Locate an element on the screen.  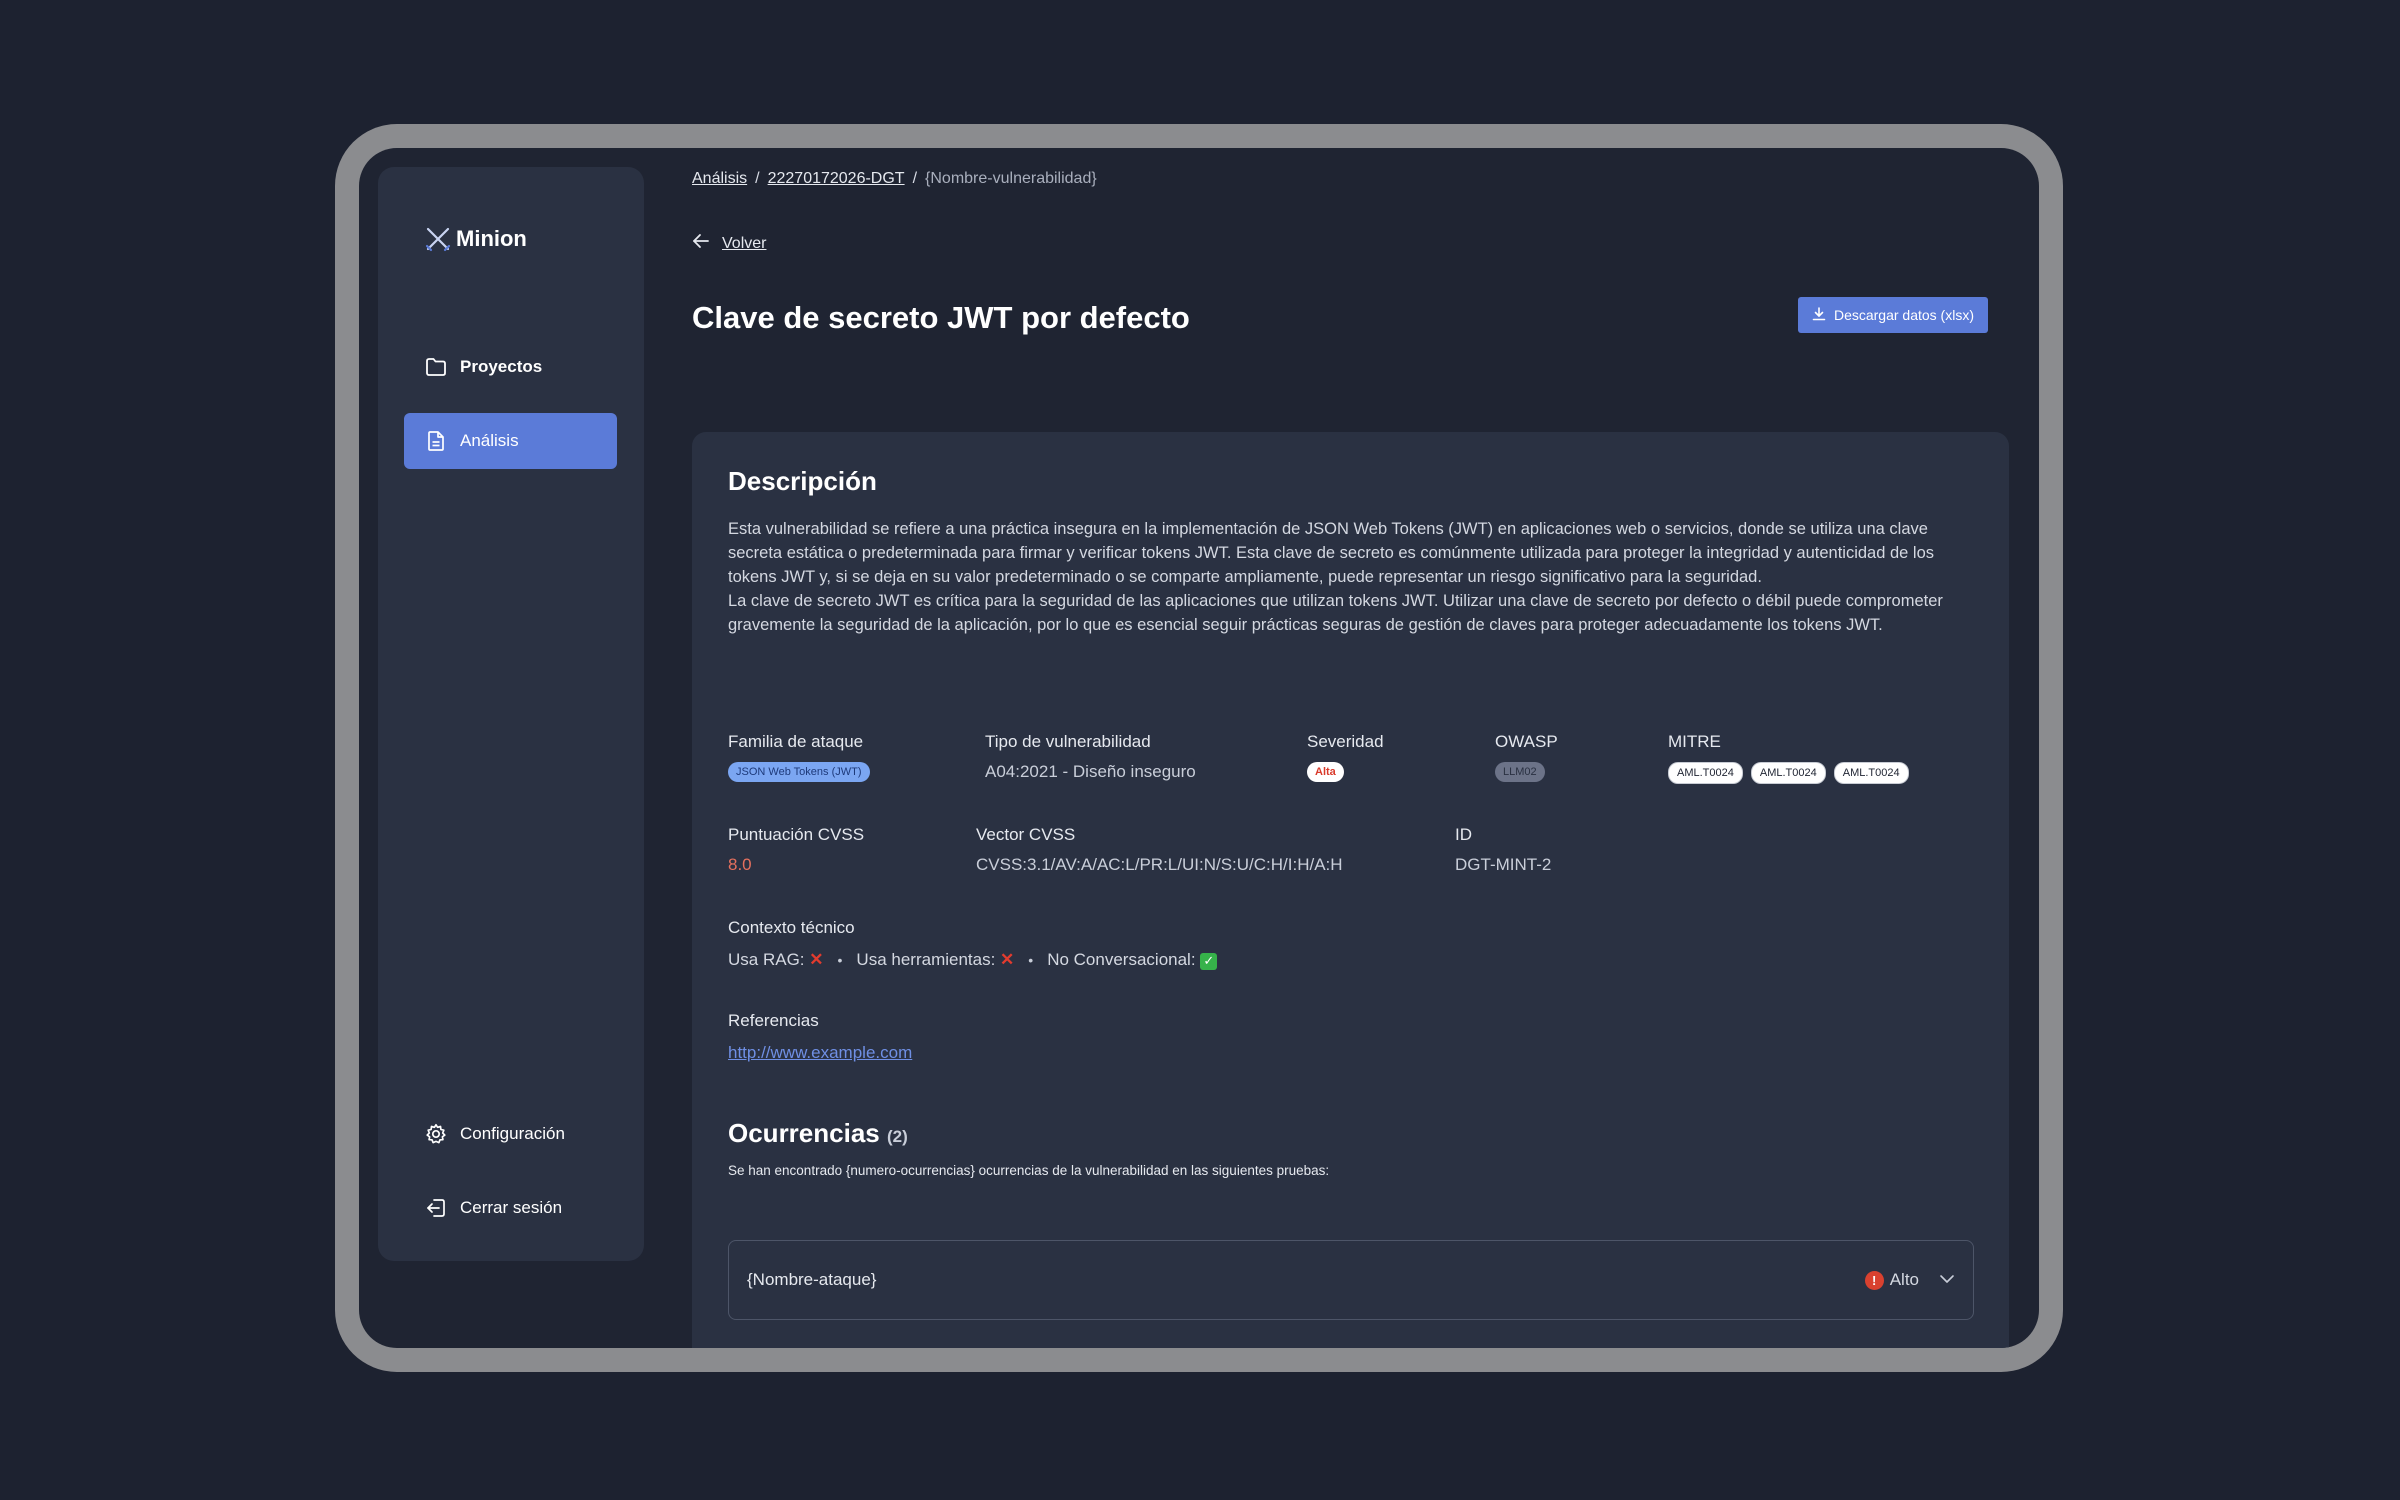
breadcrumb-link-project: 22270172026-DGT is located at coordinates (836, 179).